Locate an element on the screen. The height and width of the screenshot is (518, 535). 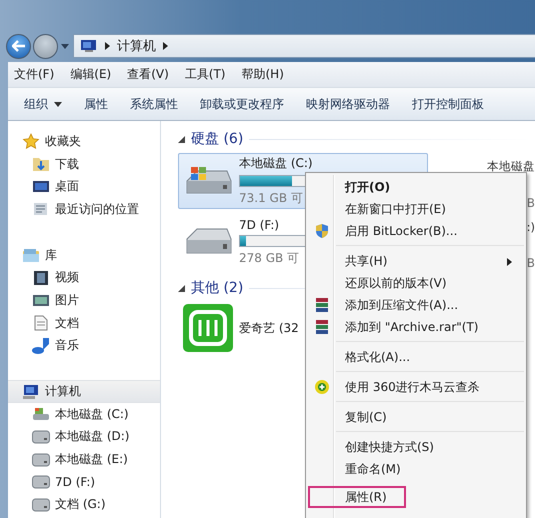
menu-item: 文件(F) is located at coordinates (34, 74).